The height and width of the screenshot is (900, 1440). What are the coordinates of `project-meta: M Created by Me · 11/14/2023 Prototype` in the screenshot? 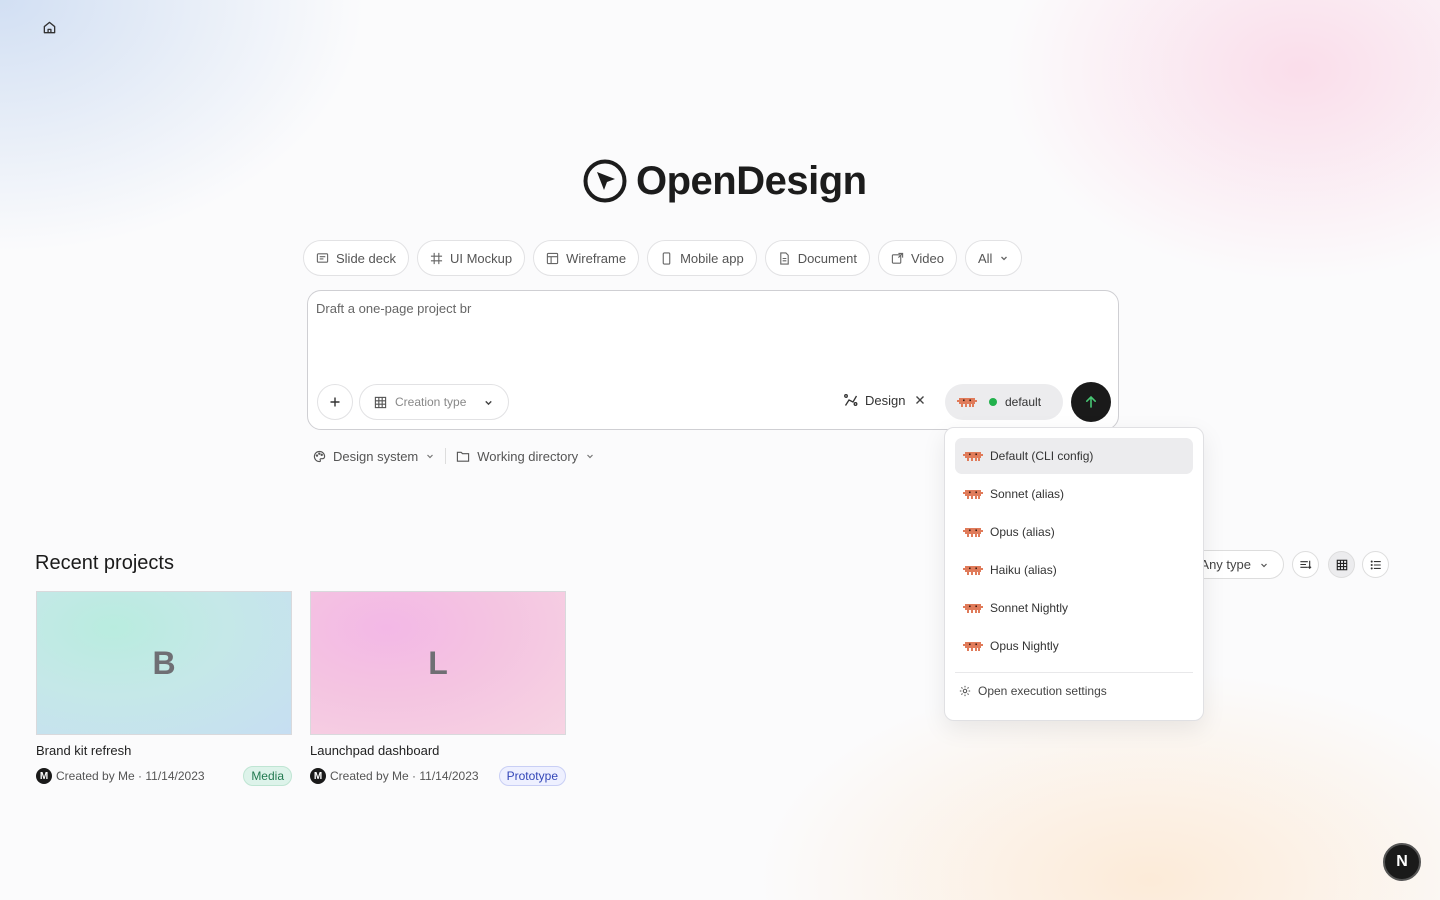 It's located at (438, 776).